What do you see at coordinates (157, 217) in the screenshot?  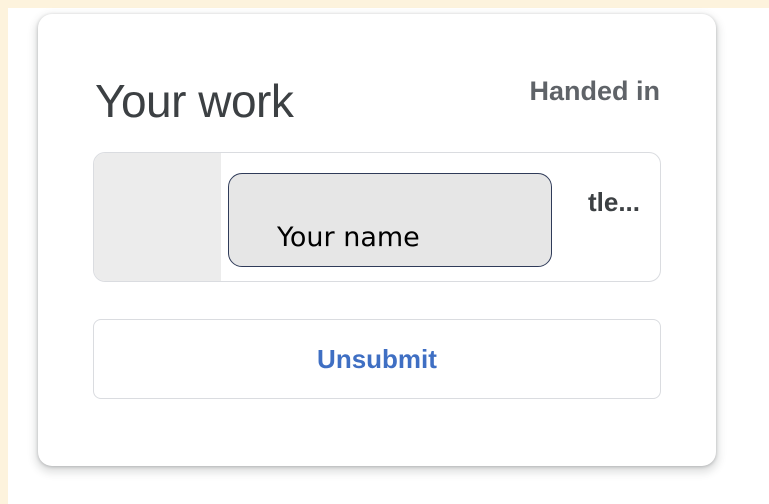 I see `attachment-thumbnail` at bounding box center [157, 217].